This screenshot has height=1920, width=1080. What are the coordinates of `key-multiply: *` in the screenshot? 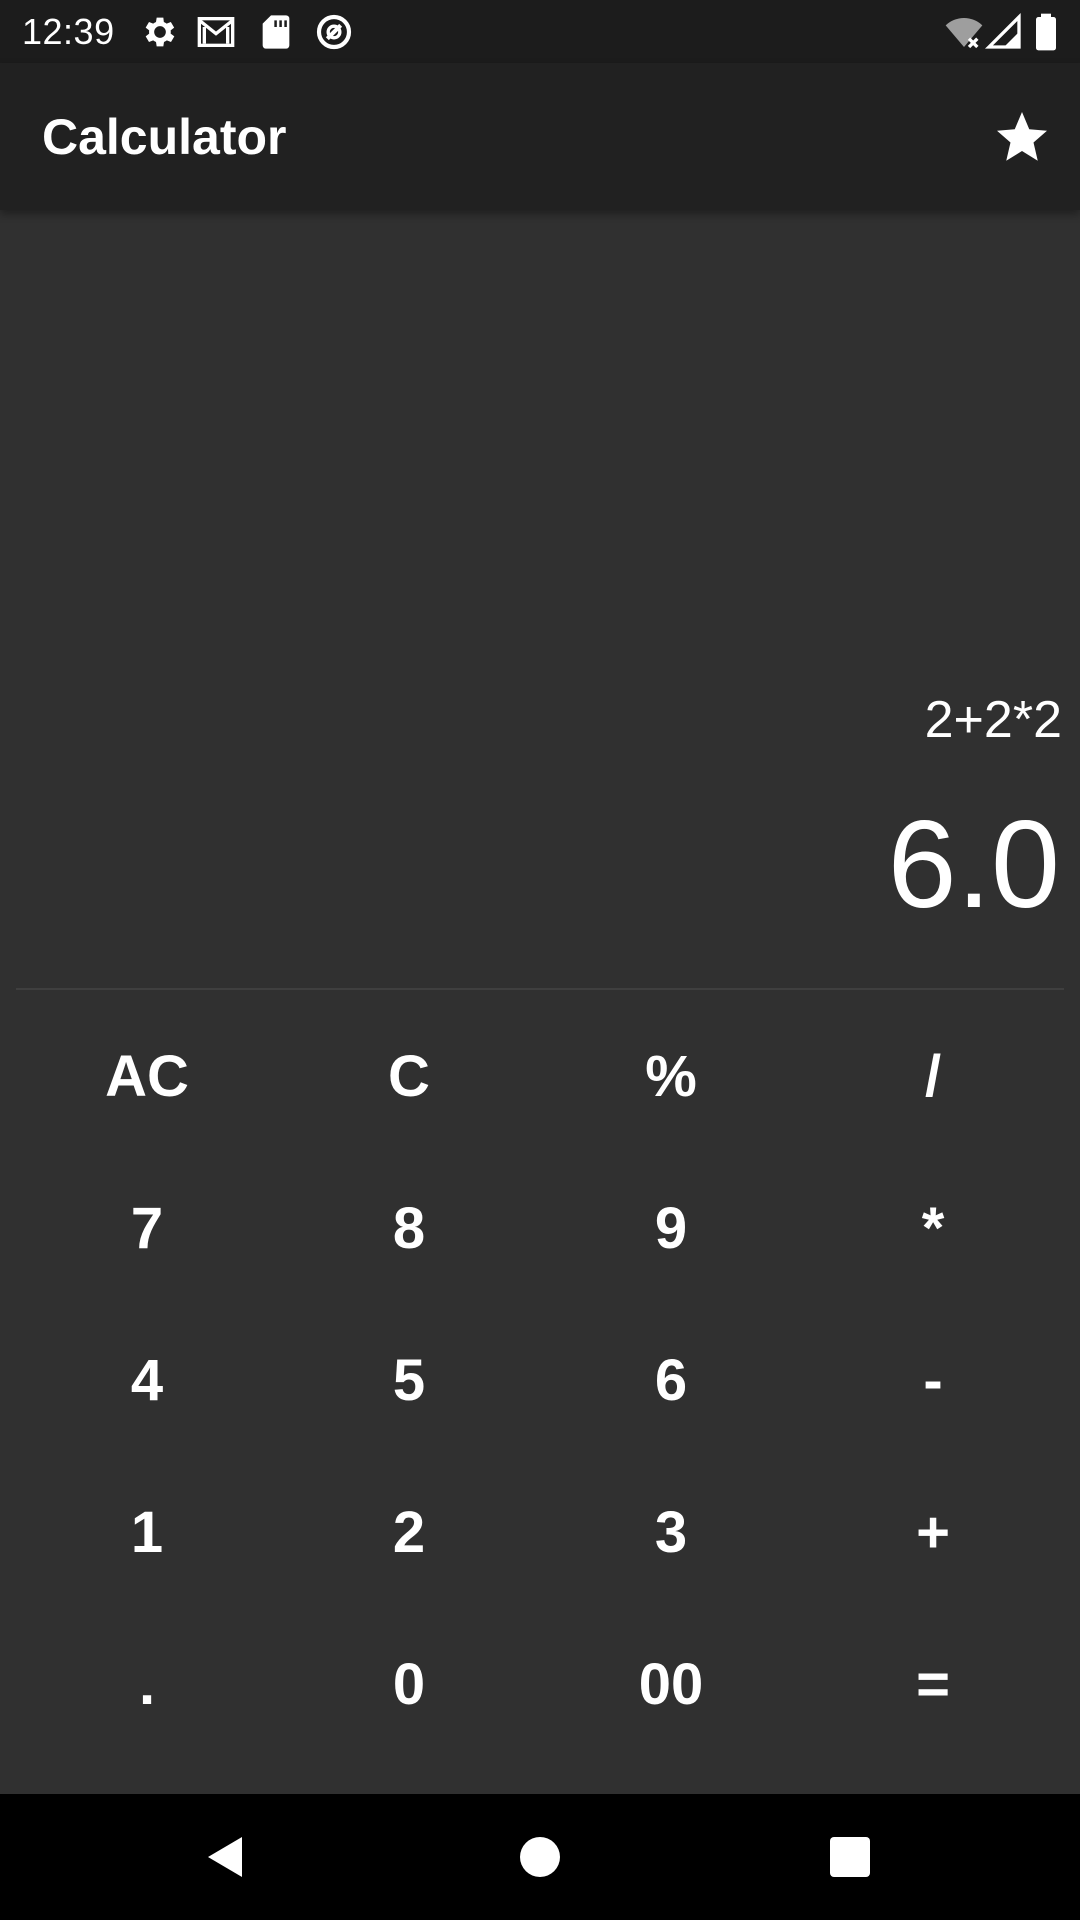 It's located at (933, 1228).